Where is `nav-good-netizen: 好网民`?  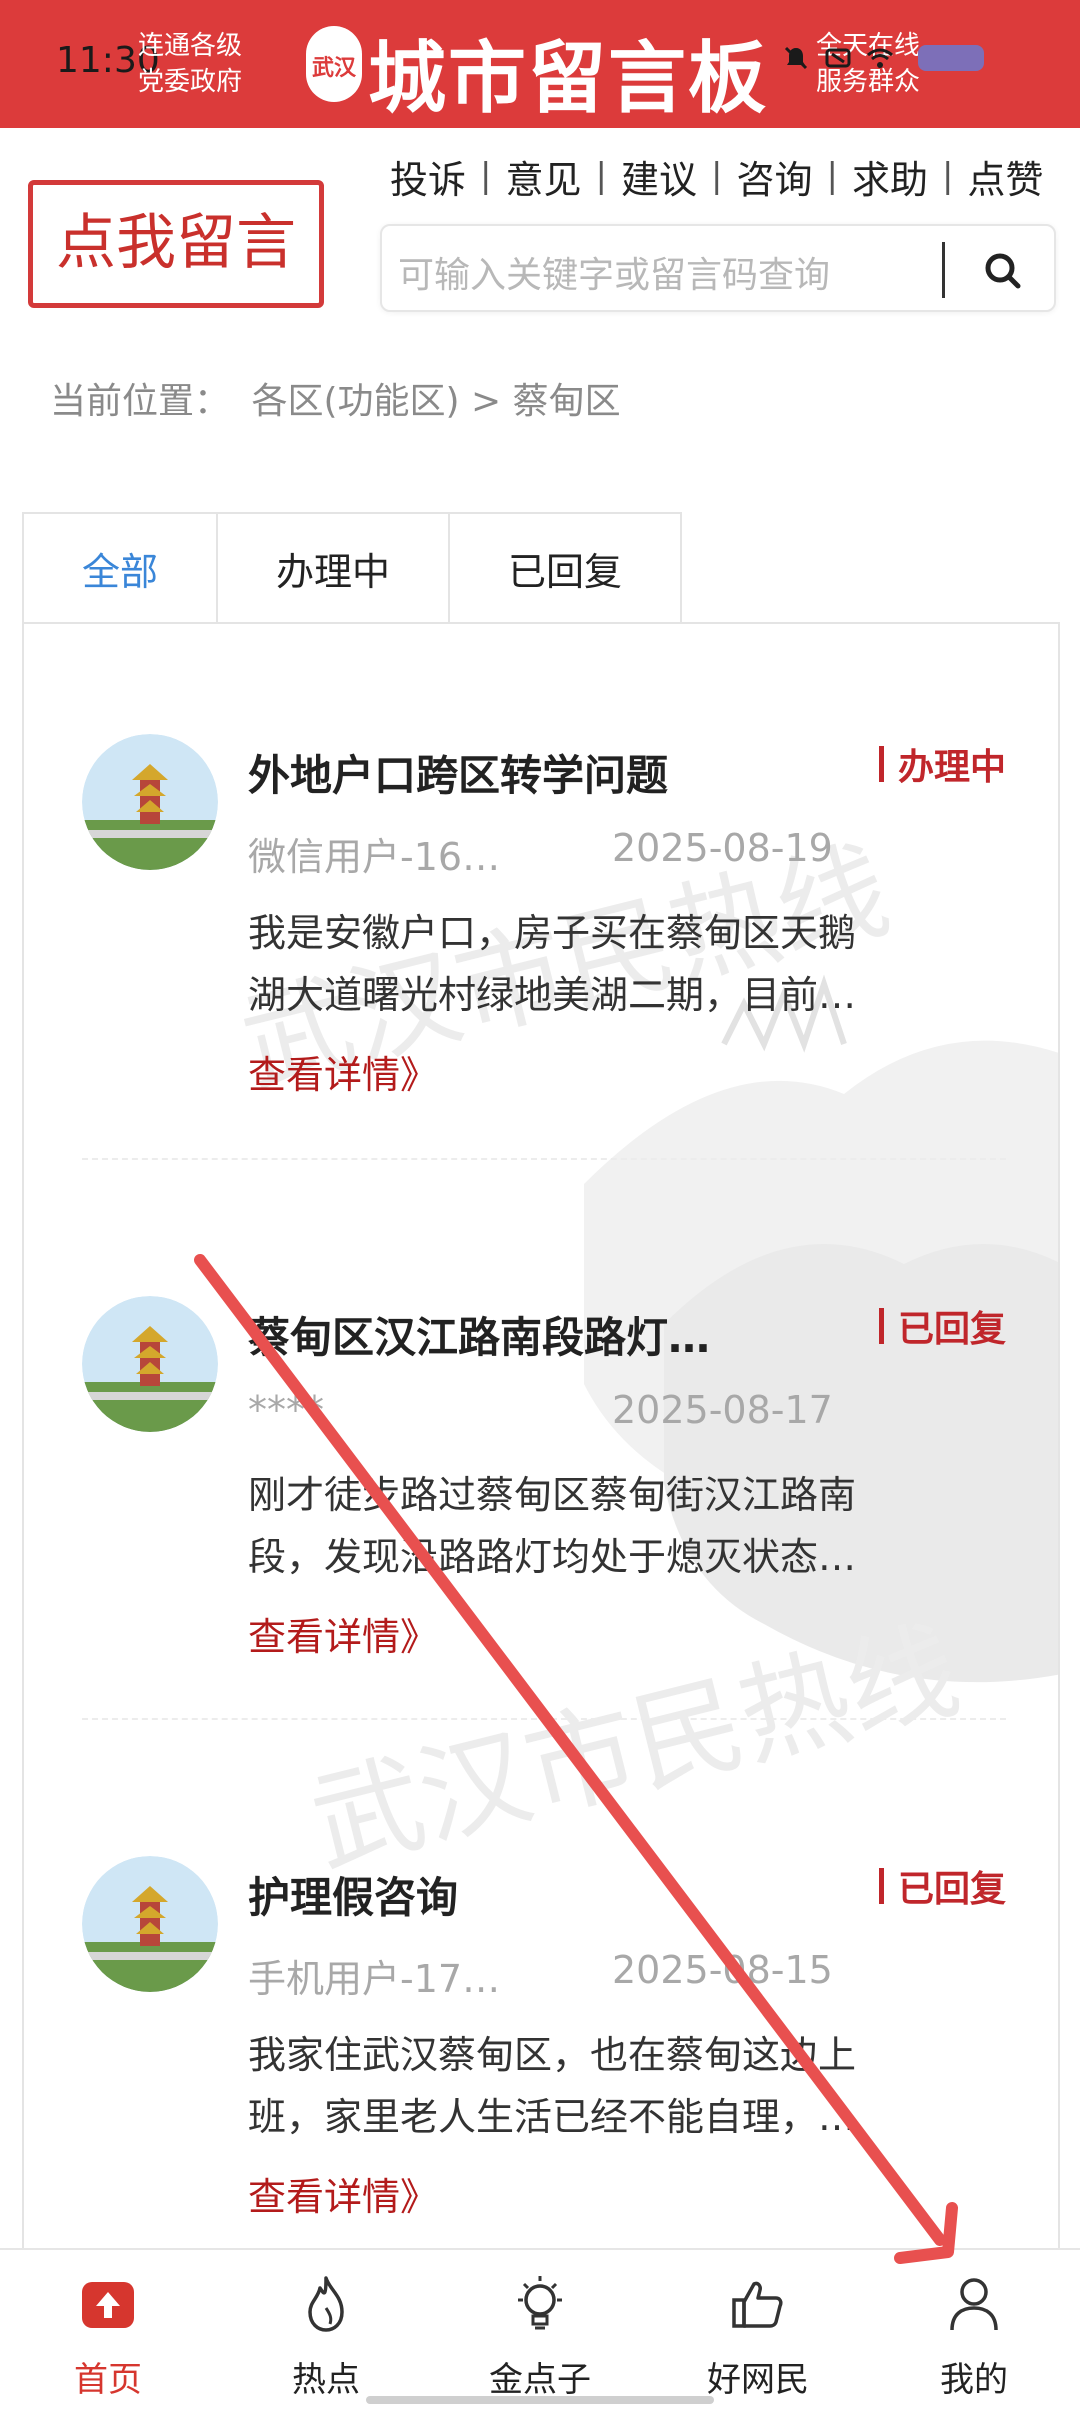 nav-good-netizen: 好网民 is located at coordinates (758, 2330).